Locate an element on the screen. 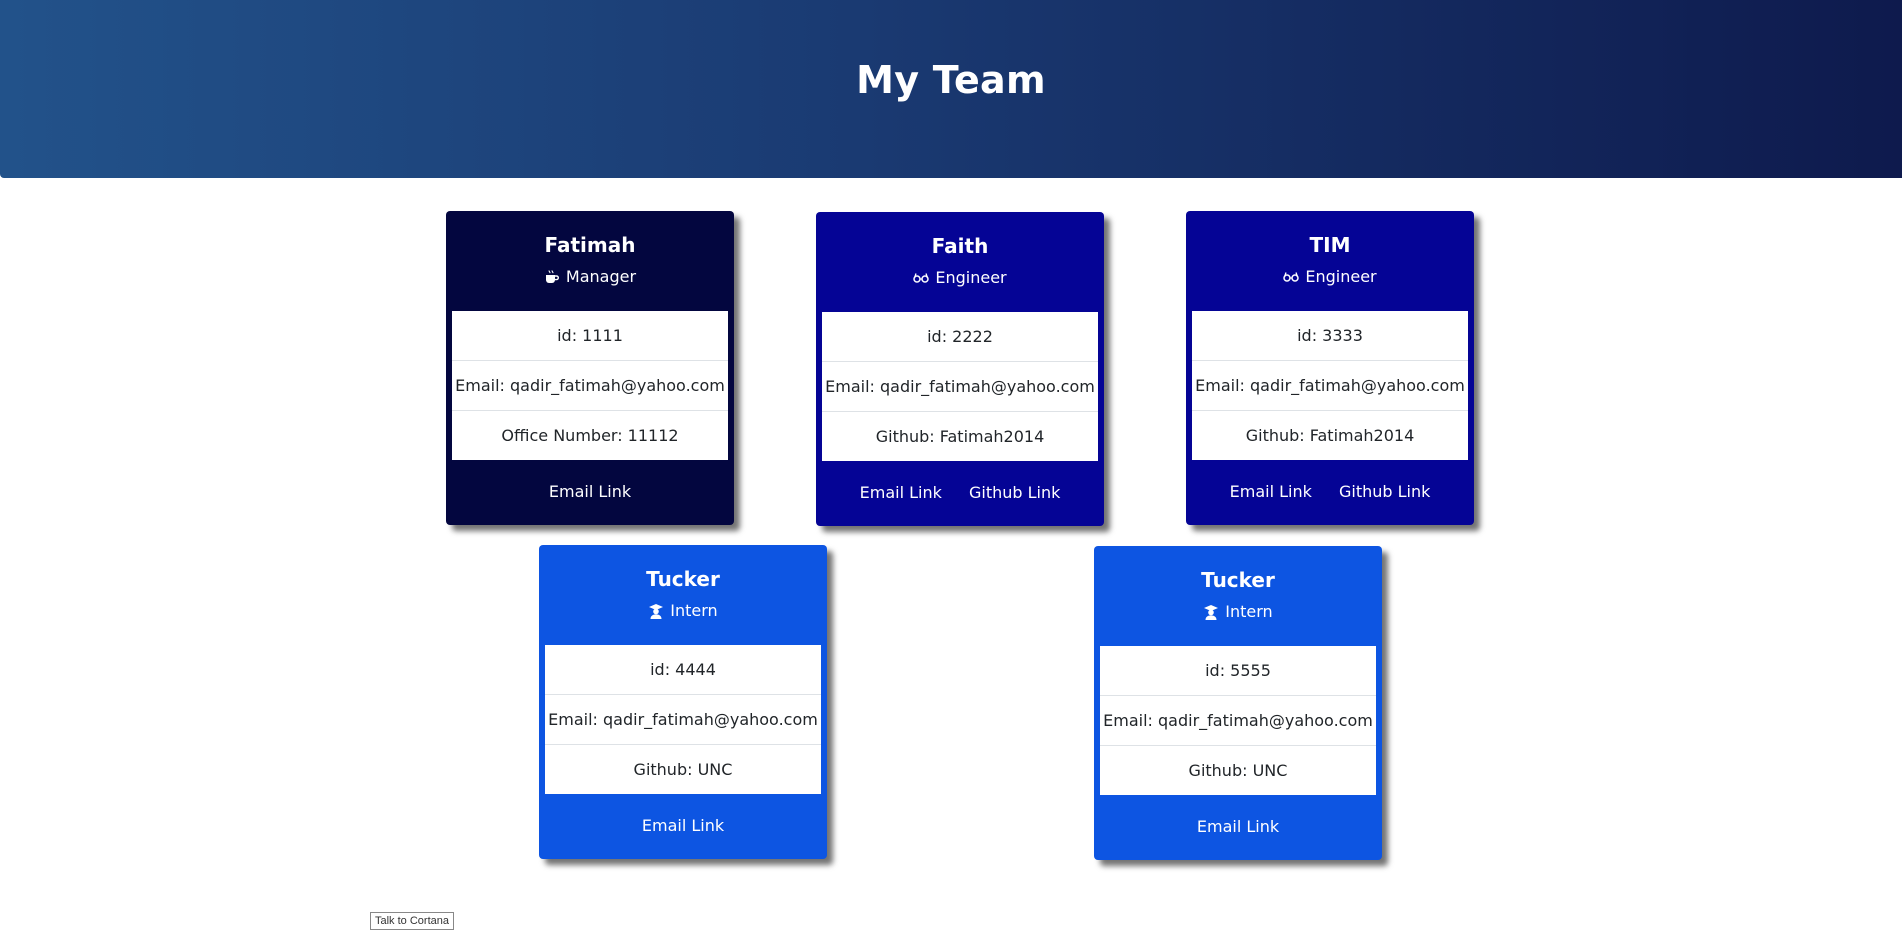  employee-name: TIM is located at coordinates (1330, 245).